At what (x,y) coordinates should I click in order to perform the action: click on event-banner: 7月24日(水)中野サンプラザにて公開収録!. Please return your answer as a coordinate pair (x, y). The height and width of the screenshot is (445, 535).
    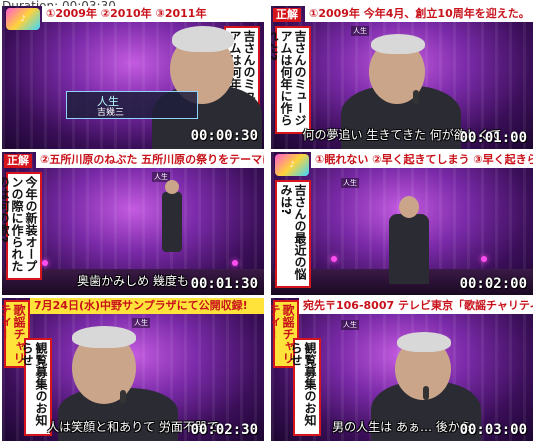
    Looking at the image, I should click on (147, 306).